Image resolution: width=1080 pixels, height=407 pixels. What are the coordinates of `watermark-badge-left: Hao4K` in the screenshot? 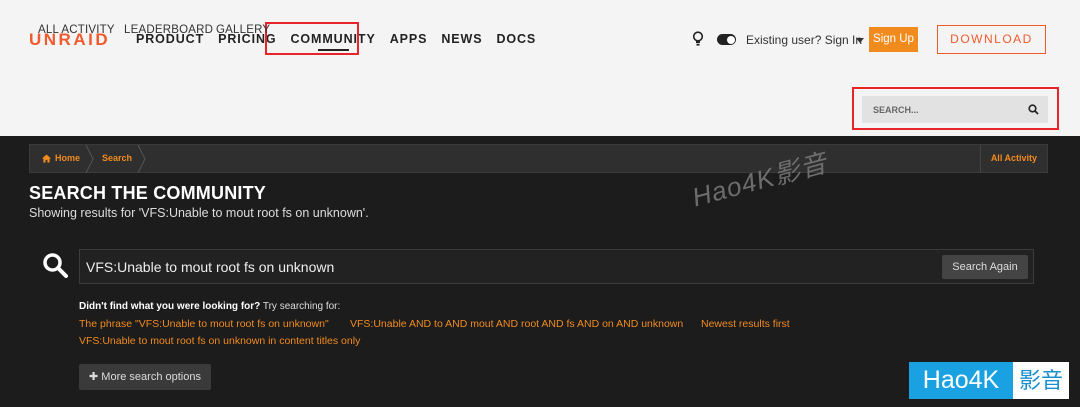 It's located at (961, 380).